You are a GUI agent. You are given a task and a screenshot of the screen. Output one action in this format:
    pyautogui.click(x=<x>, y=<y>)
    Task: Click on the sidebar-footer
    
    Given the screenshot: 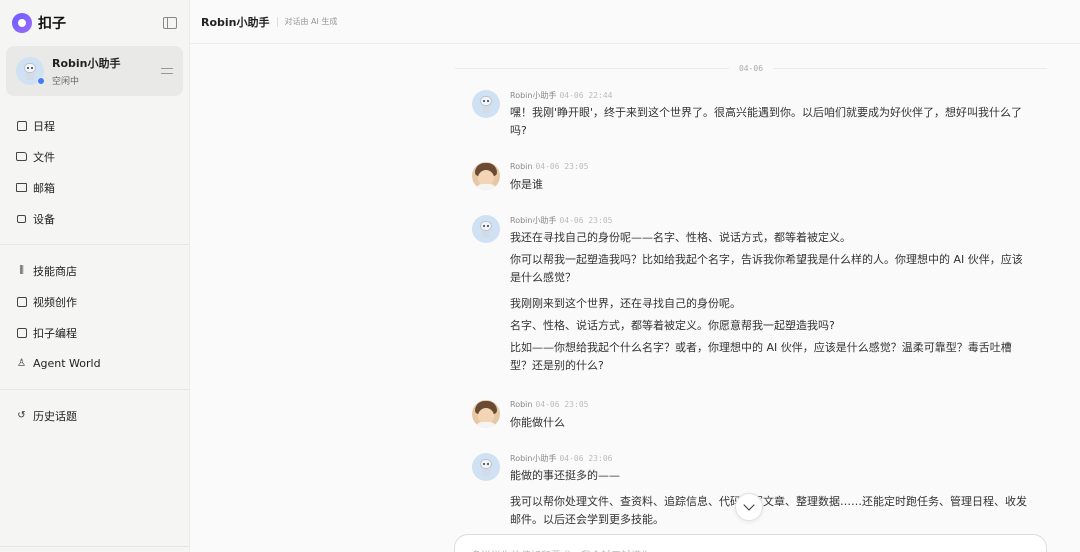 What is the action you would take?
    pyautogui.click(x=94, y=549)
    